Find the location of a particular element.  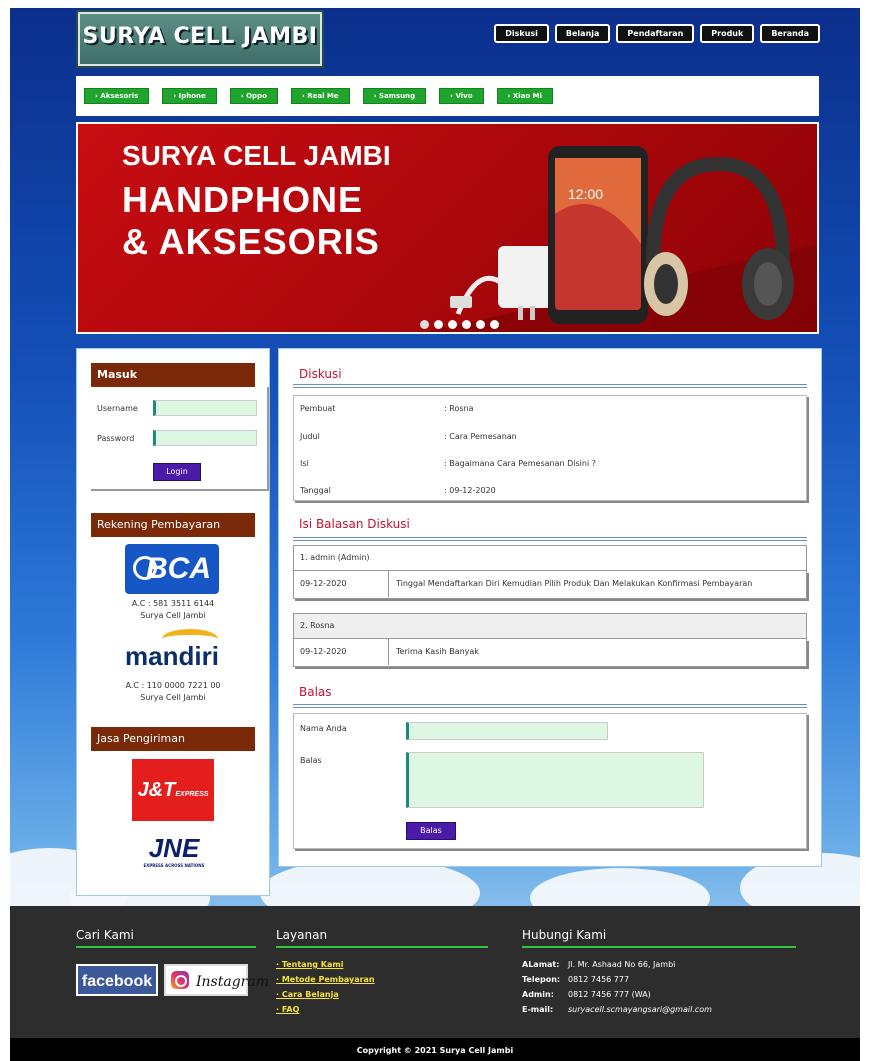

judul-label: Judul is located at coordinates (310, 436).